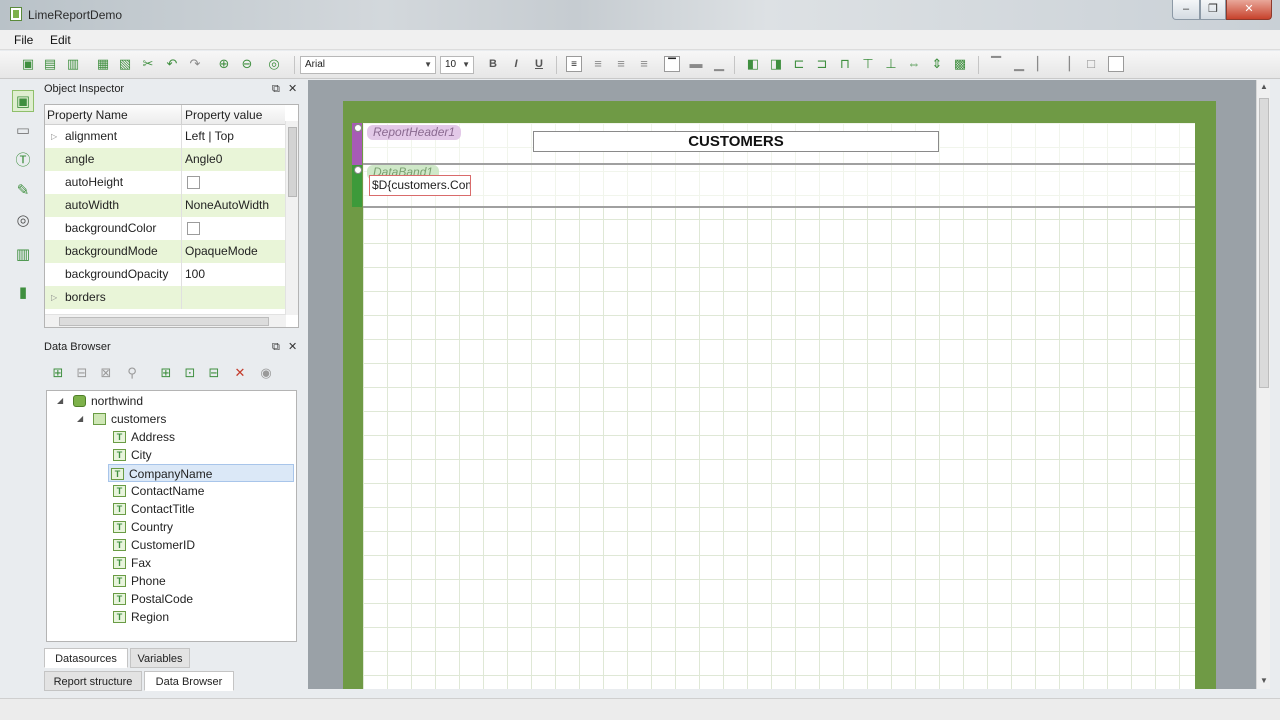  I want to click on report-header-band: ReportHeader1 CUSTOMERS, so click(773, 144).